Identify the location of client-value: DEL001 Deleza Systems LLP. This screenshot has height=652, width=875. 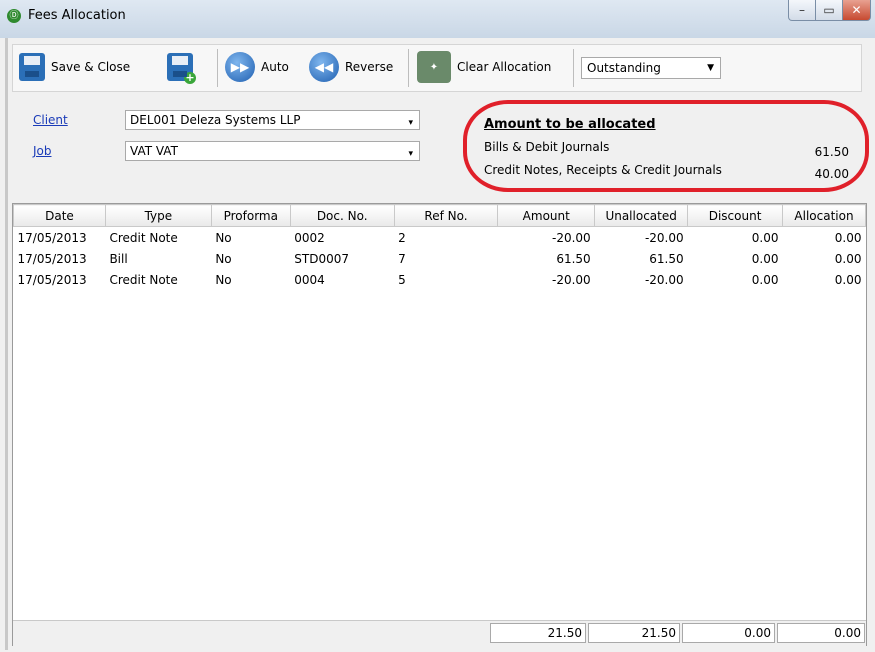
(215, 120).